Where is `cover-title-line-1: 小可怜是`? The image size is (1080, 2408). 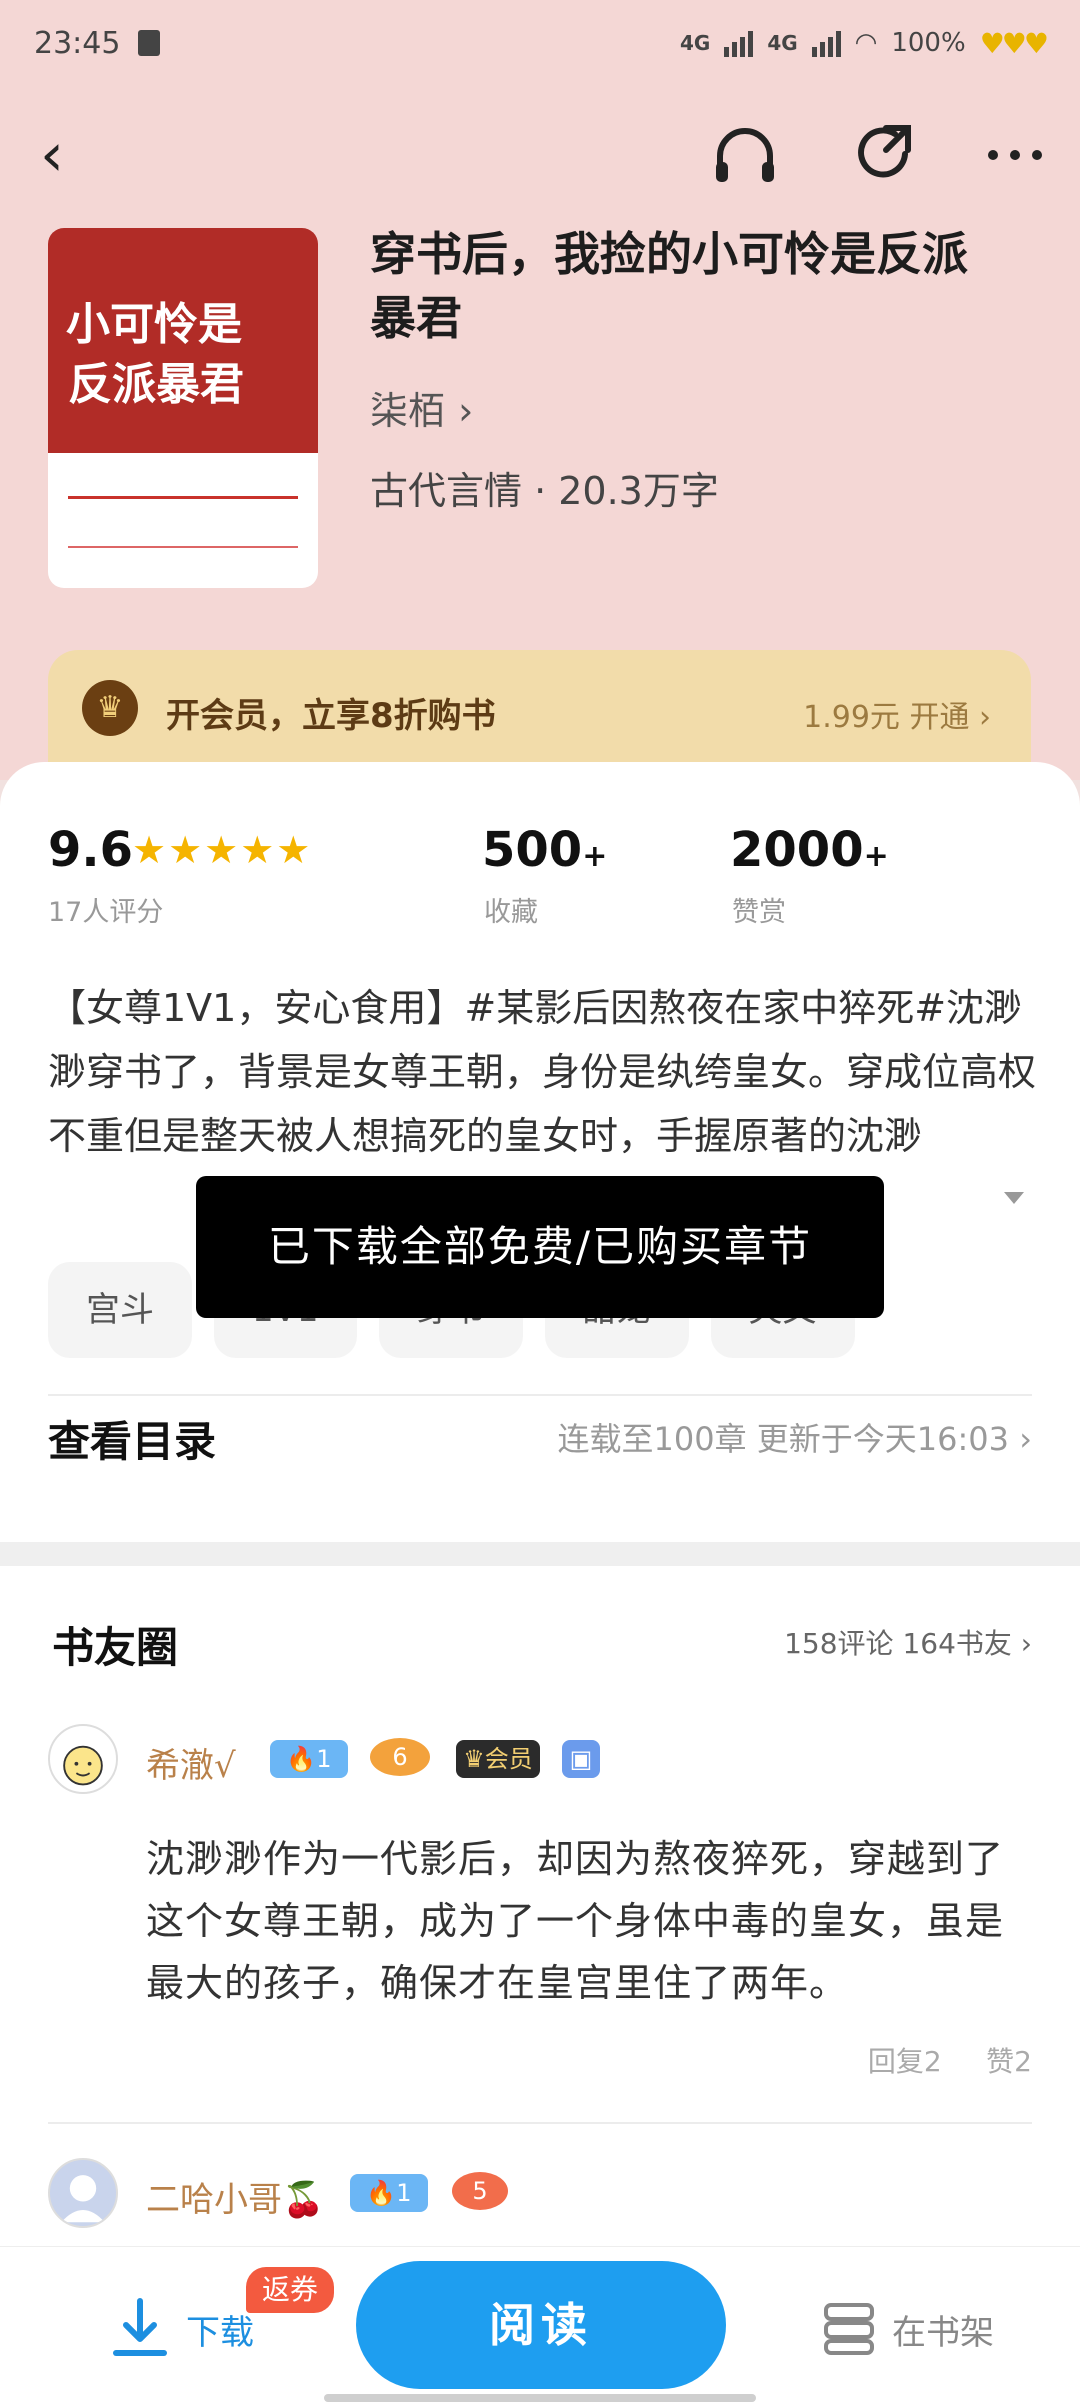 cover-title-line-1: 小可怜是 is located at coordinates (154, 324).